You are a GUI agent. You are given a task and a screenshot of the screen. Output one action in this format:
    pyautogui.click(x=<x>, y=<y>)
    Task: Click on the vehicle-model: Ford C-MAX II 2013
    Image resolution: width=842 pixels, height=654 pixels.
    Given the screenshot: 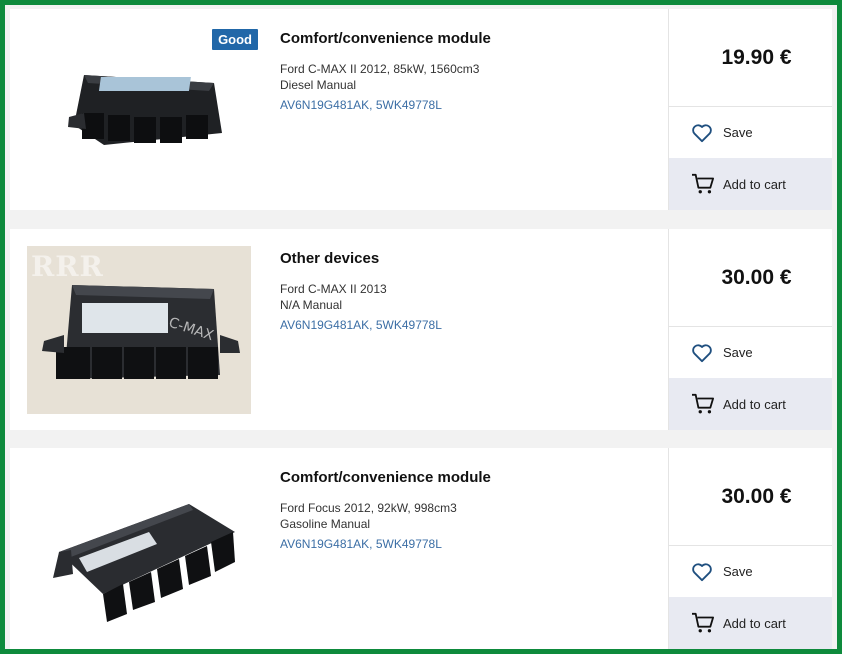 What is the action you would take?
    pyautogui.click(x=333, y=289)
    